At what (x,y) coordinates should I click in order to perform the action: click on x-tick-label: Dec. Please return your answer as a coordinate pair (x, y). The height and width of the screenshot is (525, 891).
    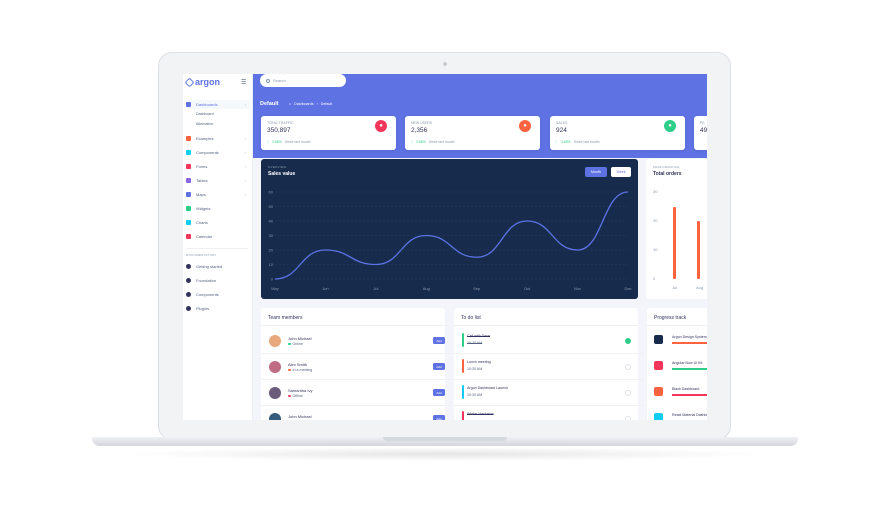
    Looking at the image, I should click on (627, 288).